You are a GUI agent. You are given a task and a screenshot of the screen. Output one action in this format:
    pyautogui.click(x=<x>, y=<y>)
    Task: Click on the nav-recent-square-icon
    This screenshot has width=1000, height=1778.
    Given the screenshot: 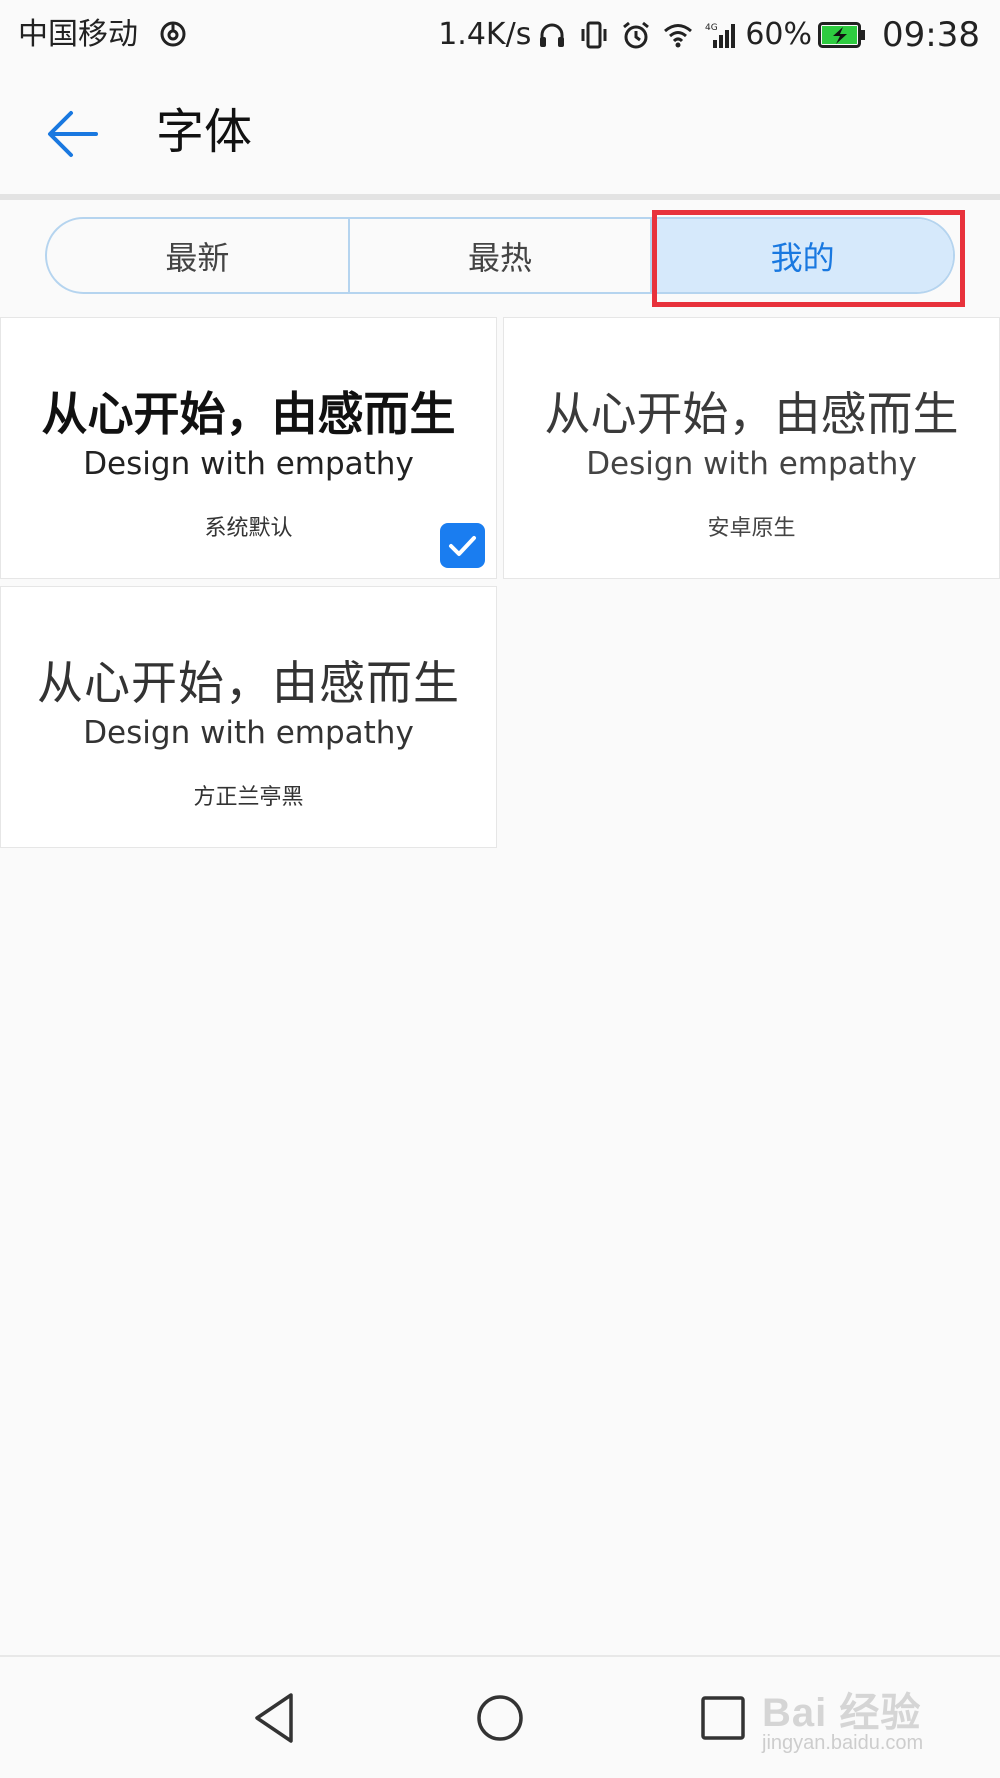 What is the action you would take?
    pyautogui.click(x=723, y=1718)
    